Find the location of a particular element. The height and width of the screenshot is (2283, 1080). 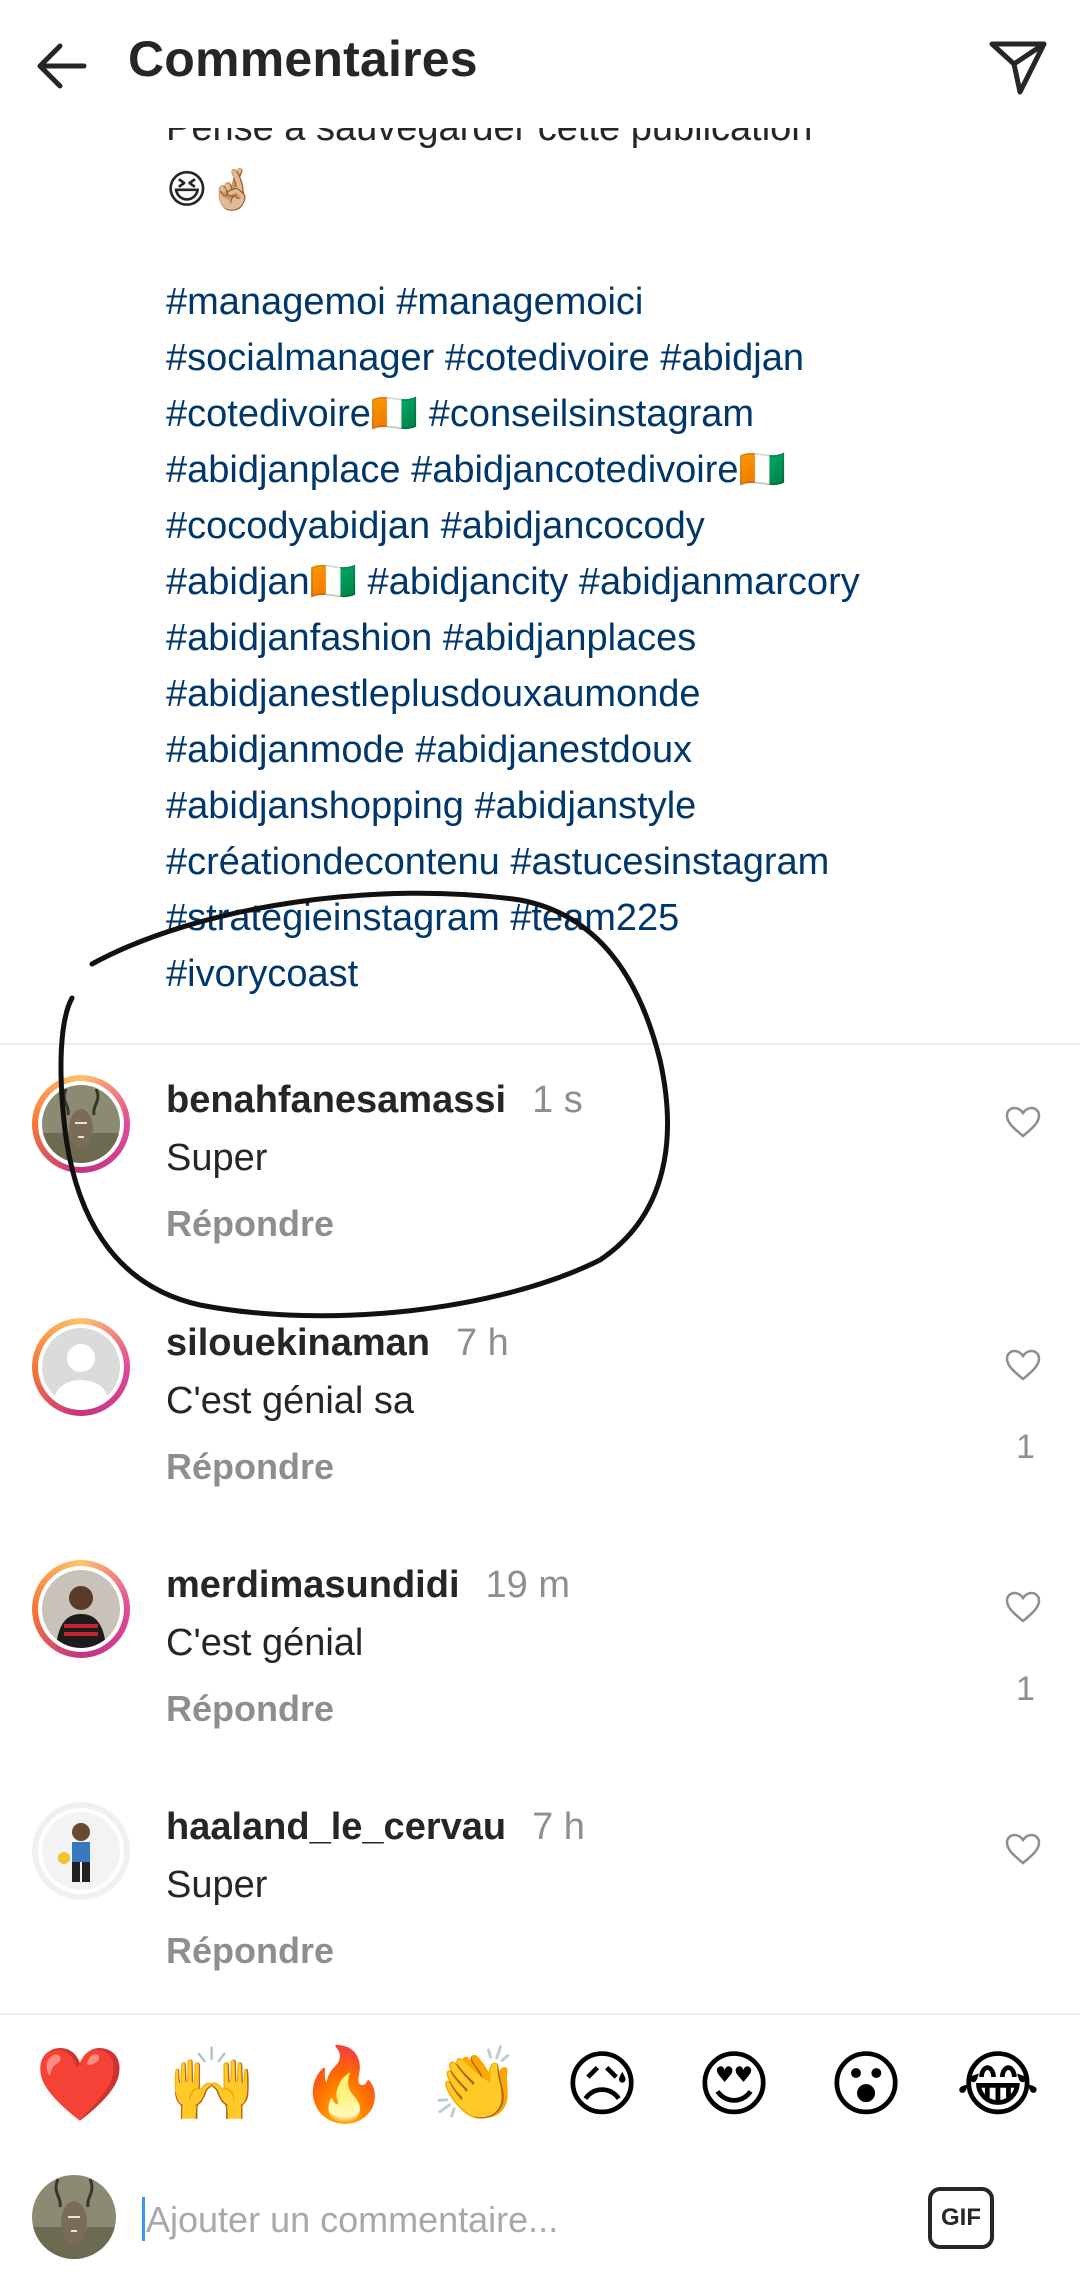

comment-composer: GIF is located at coordinates (540, 2216).